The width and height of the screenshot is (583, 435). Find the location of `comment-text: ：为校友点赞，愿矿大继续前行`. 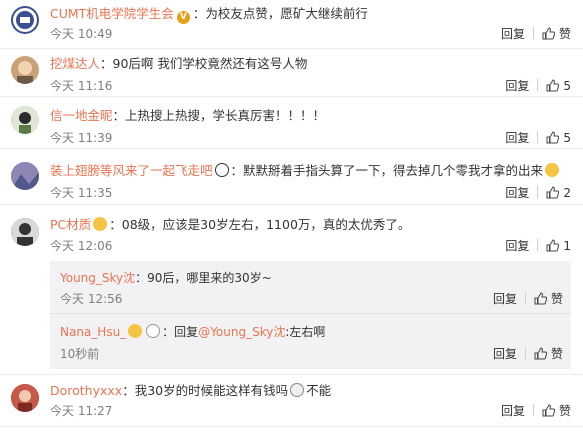

comment-text: ：为校友点赞，愿矿大继续前行 is located at coordinates (280, 13).